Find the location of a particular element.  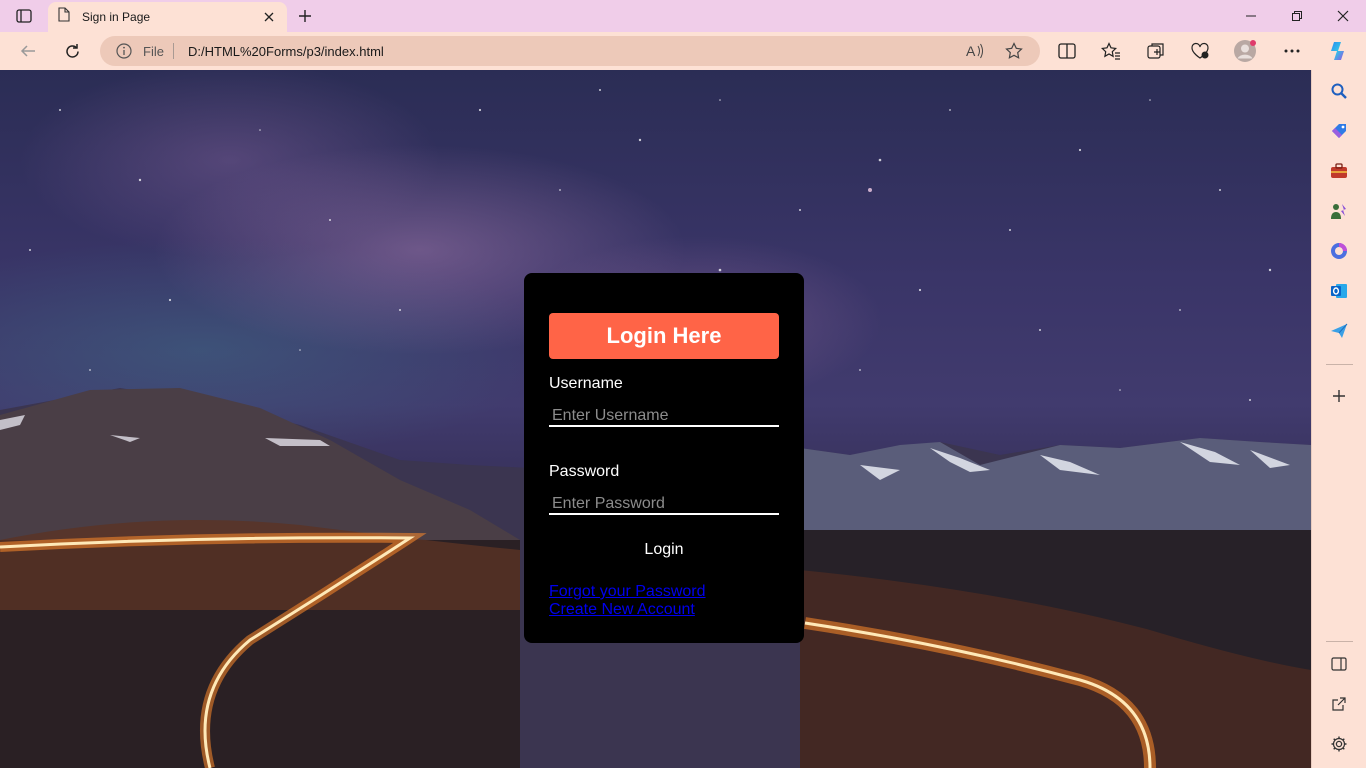

refresh-icon is located at coordinates (72, 51).